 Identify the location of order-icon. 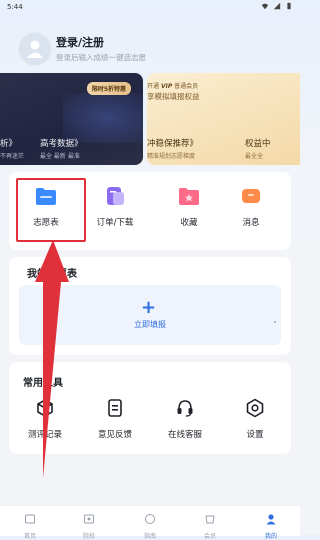
(115, 196).